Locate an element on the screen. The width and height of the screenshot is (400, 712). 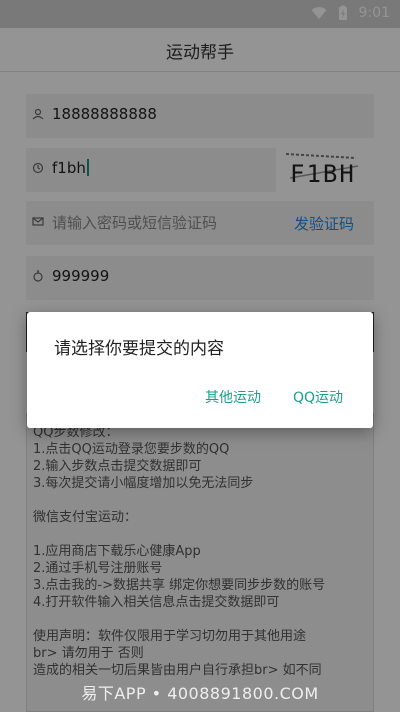
choice-dialog: 请选择你要提交的内容 其他运动 QQ运动 is located at coordinates (200, 370).